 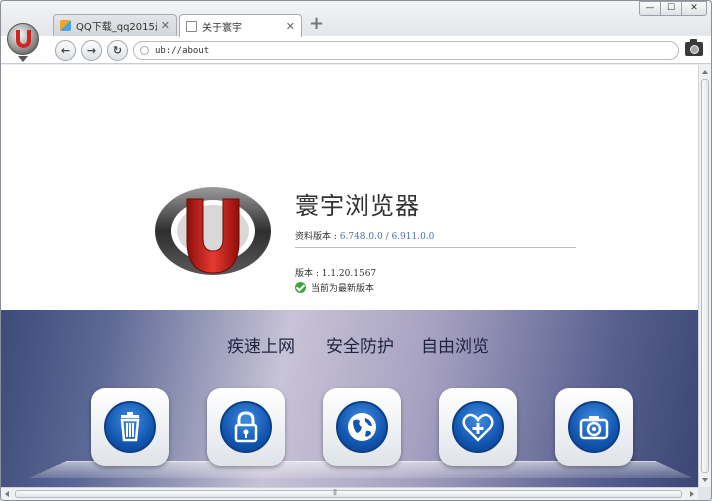 I want to click on tab-qq-download: QQ下载_qq2015最新新官 ✕, so click(x=115, y=25).